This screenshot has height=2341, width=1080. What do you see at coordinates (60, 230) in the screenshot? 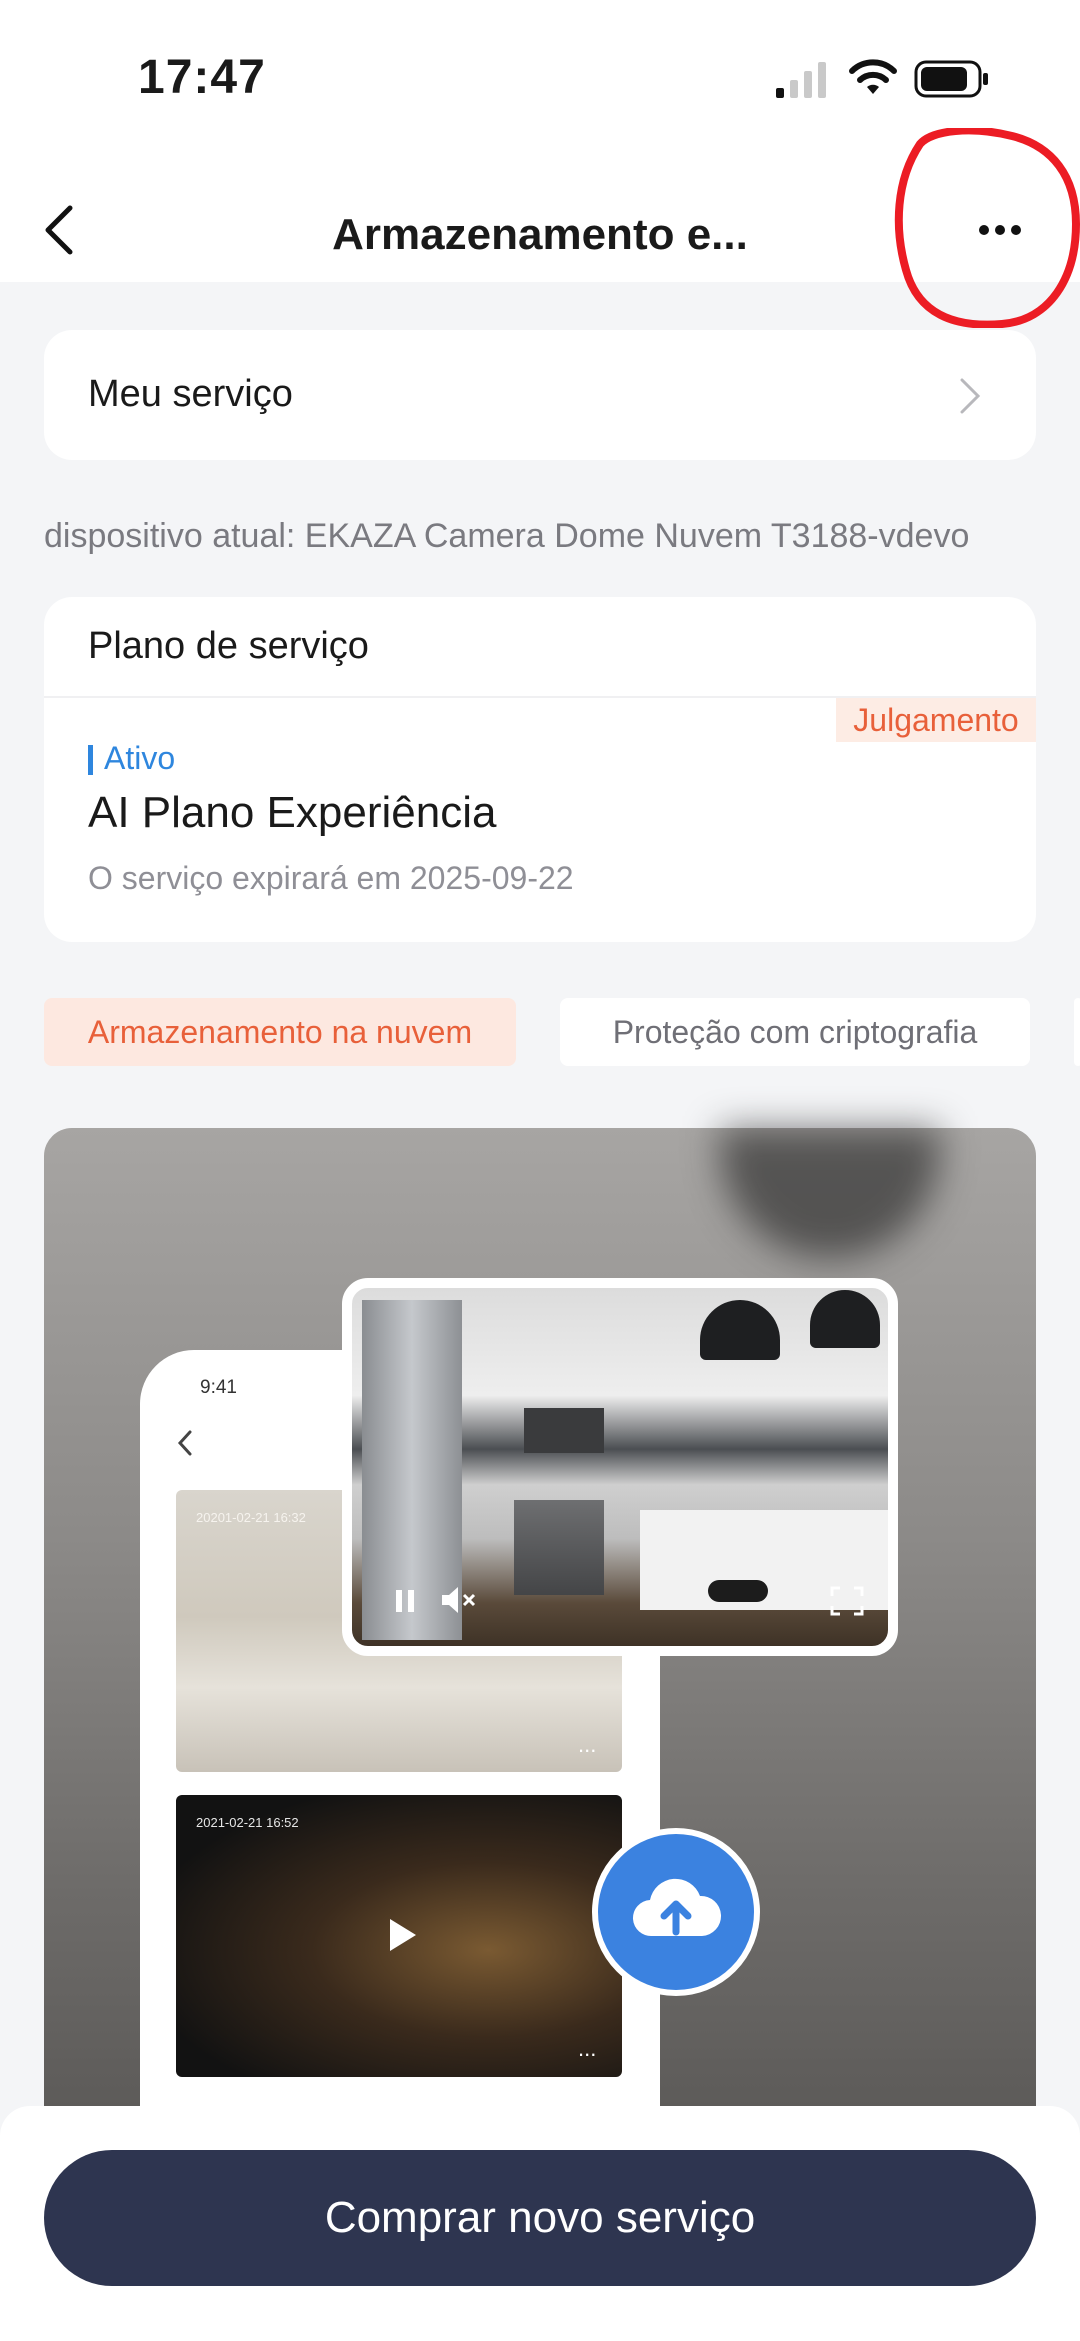
I see `back-icon` at bounding box center [60, 230].